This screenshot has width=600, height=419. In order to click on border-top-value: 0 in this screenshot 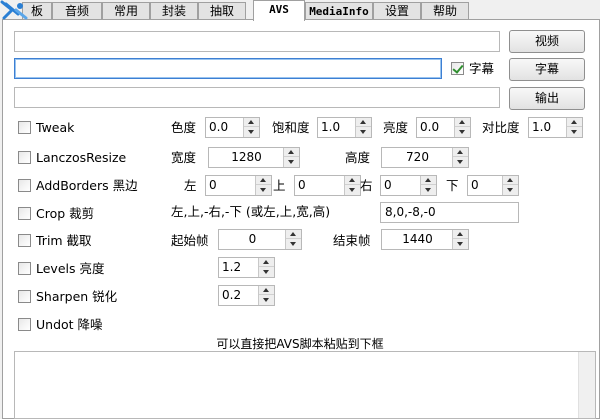, I will do `click(302, 185)`.